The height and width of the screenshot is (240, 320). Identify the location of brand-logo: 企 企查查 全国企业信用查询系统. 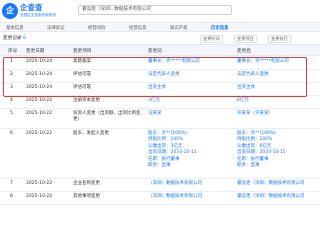
(37, 11).